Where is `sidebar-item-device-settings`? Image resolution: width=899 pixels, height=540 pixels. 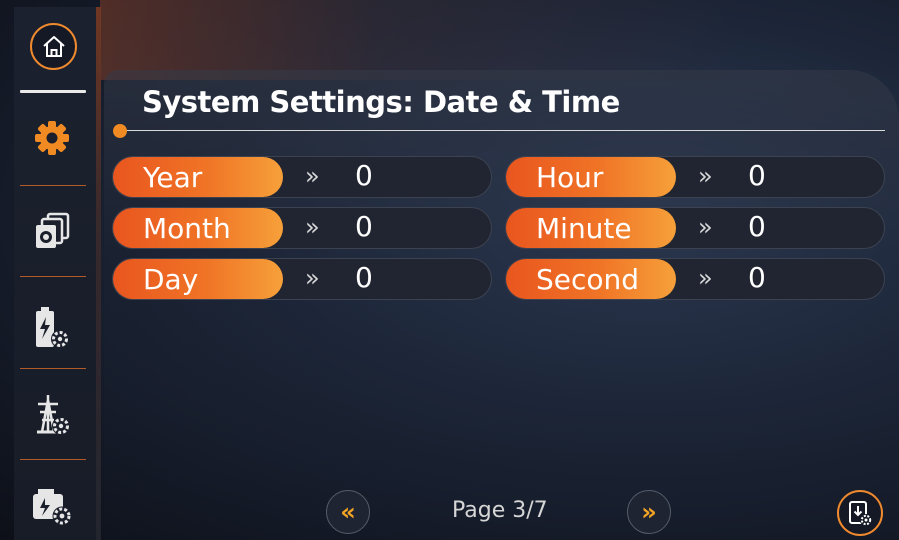 sidebar-item-device-settings is located at coordinates (52, 231).